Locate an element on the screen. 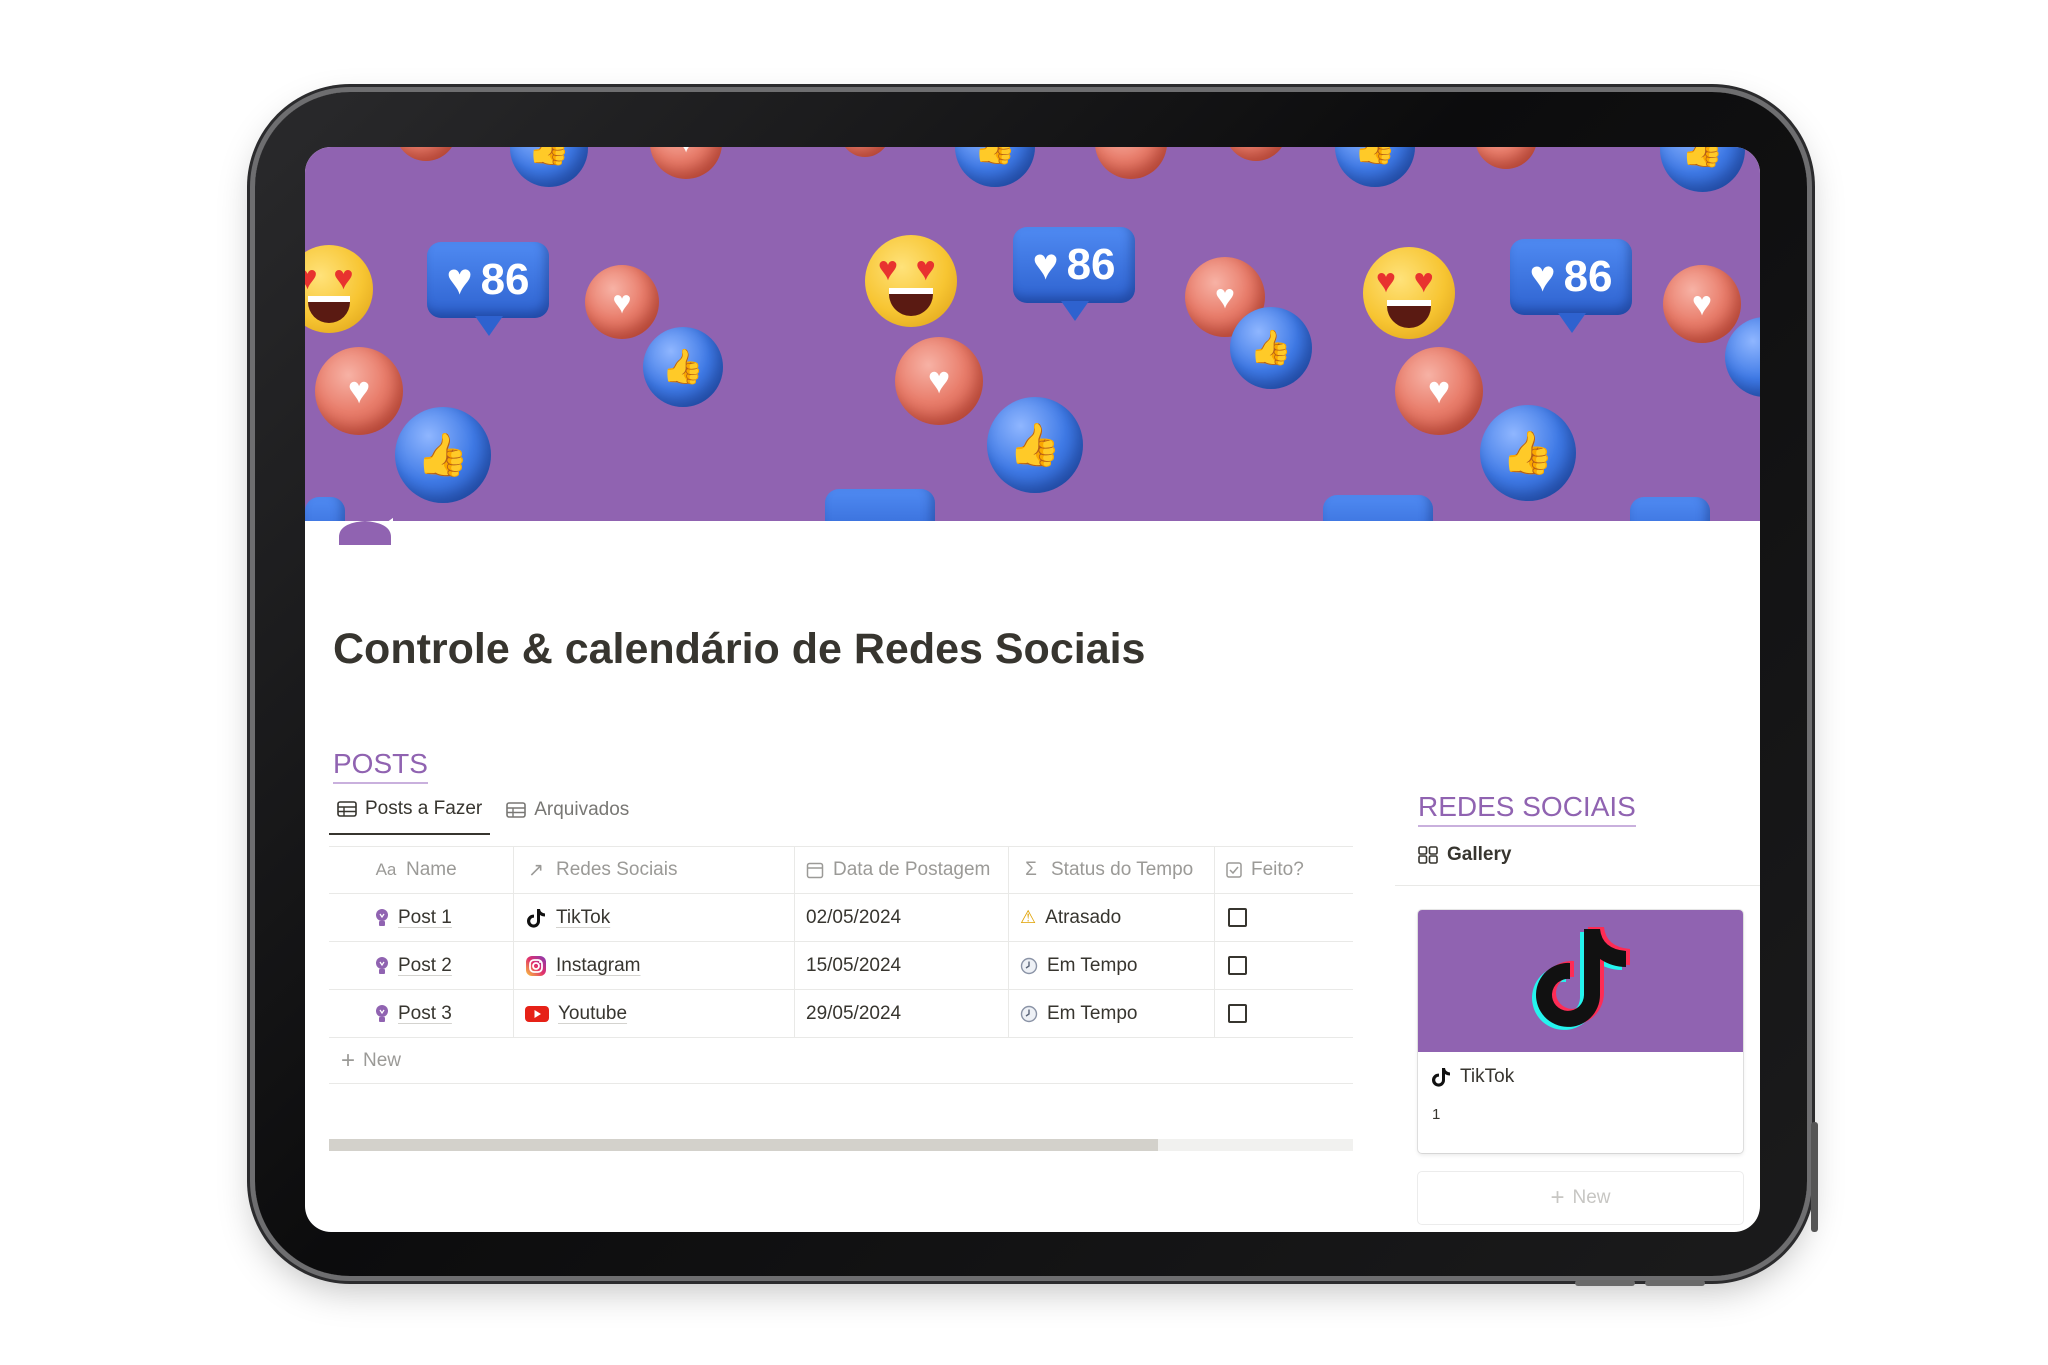 The width and height of the screenshot is (2048, 1365). table-row: Post 1 TikTok 02/05/2024 ⚠ Atrasado is located at coordinates (841, 918).